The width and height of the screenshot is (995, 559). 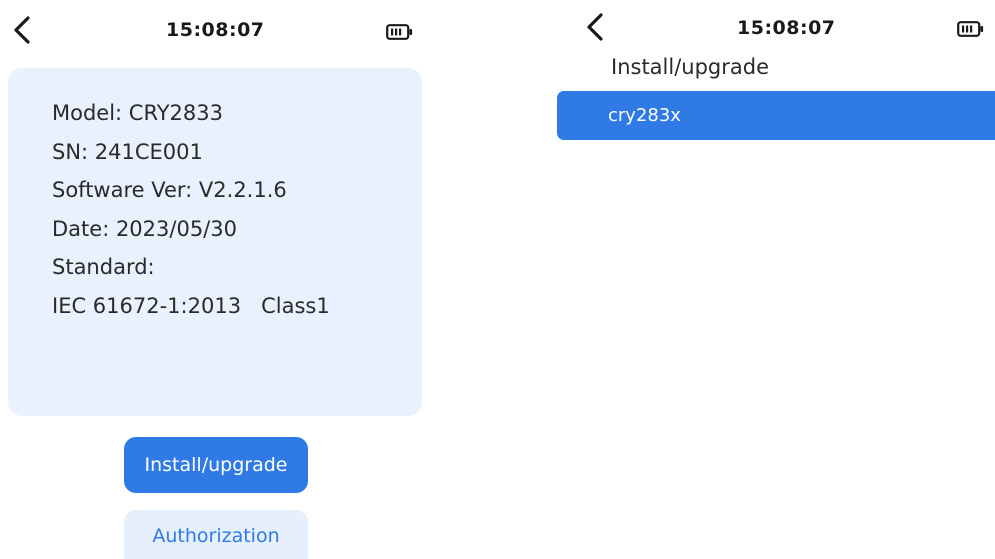 I want to click on install-upgrade-button: Install/upgrade, so click(x=216, y=465).